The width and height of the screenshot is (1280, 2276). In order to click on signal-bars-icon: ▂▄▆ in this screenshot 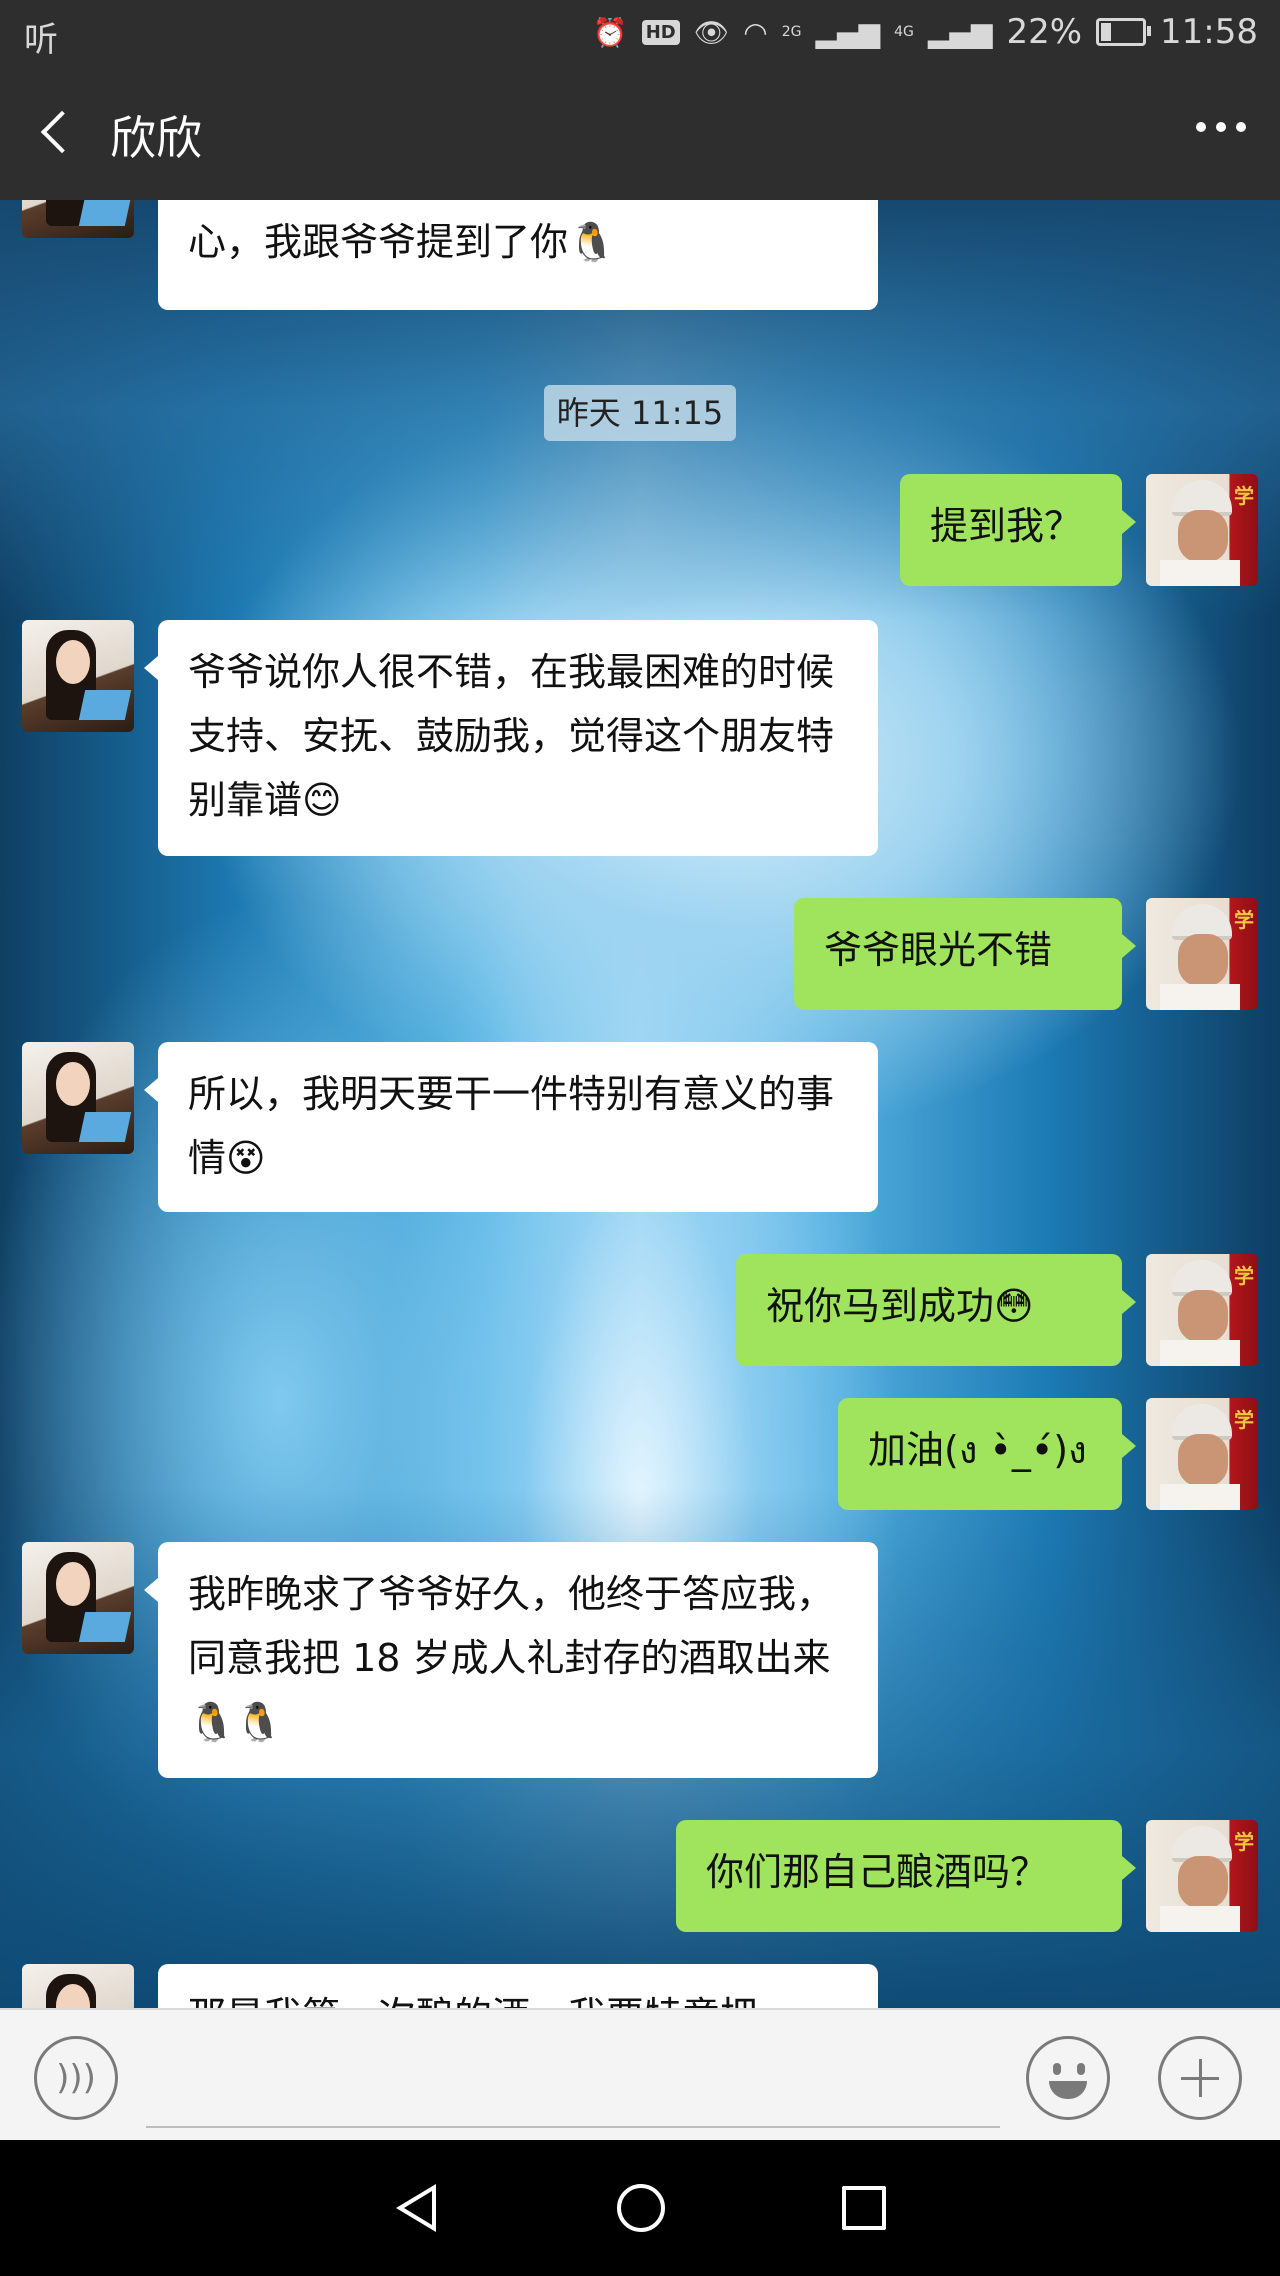, I will do `click(848, 32)`.